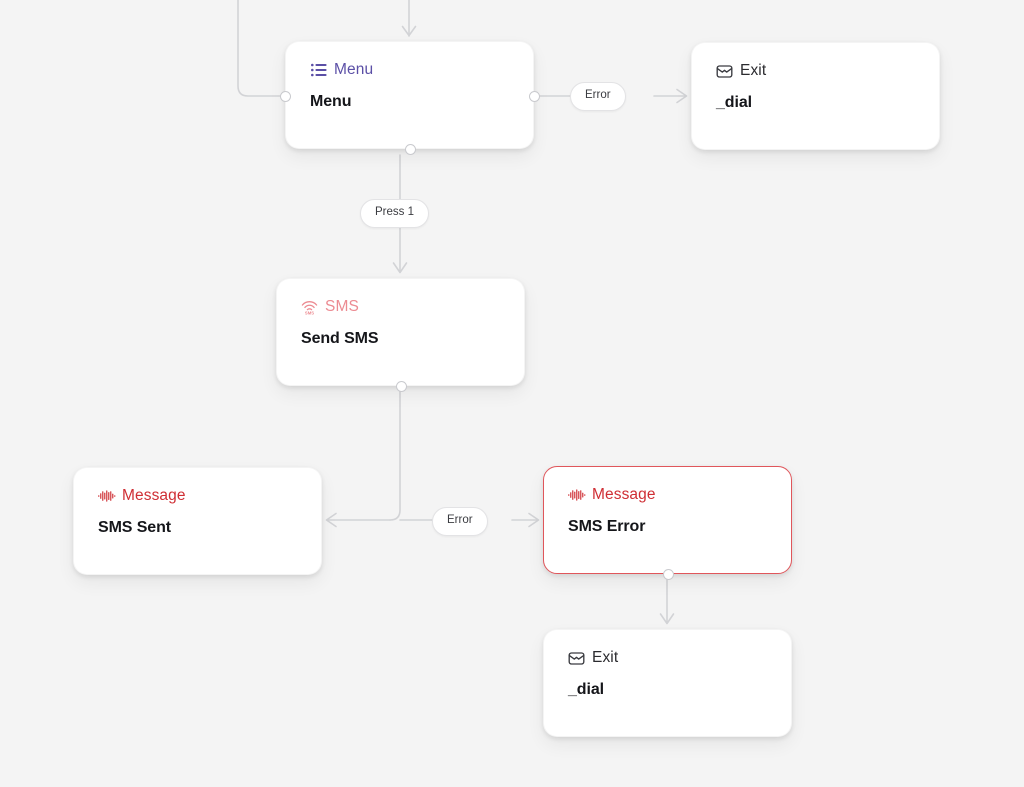 This screenshot has height=787, width=1024. What do you see at coordinates (534, 520) in the screenshot?
I see `arrowhead-sms-error` at bounding box center [534, 520].